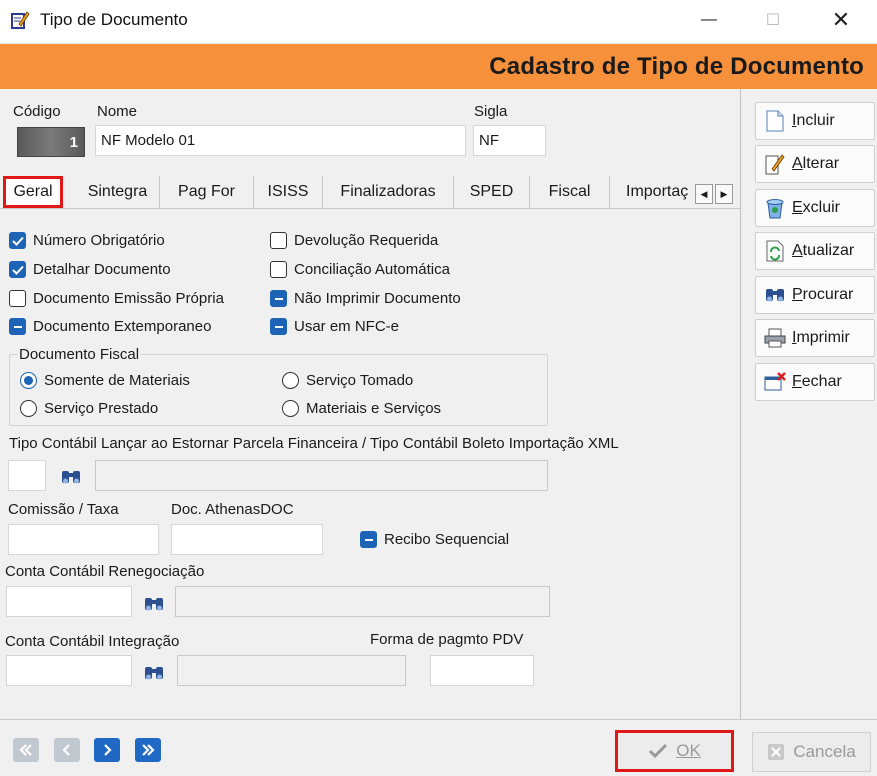 This screenshot has width=877, height=776. Describe the element at coordinates (278, 298) in the screenshot. I see `nao-imprimir-documento-checkbox` at that location.